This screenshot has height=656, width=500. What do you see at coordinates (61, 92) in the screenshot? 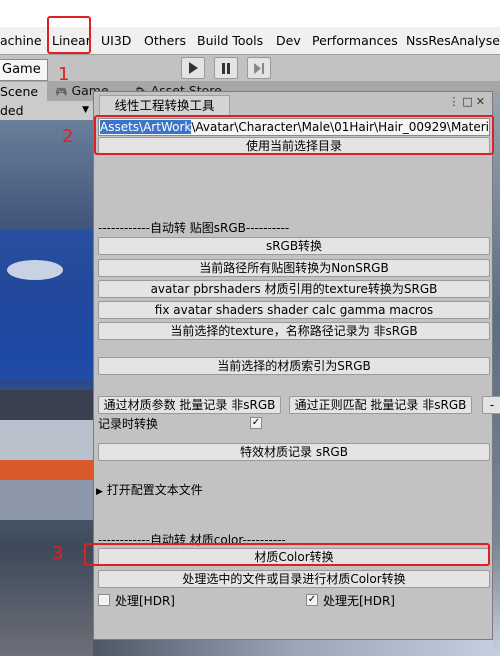
I see `gamepad-icon: 🎮` at bounding box center [61, 92].